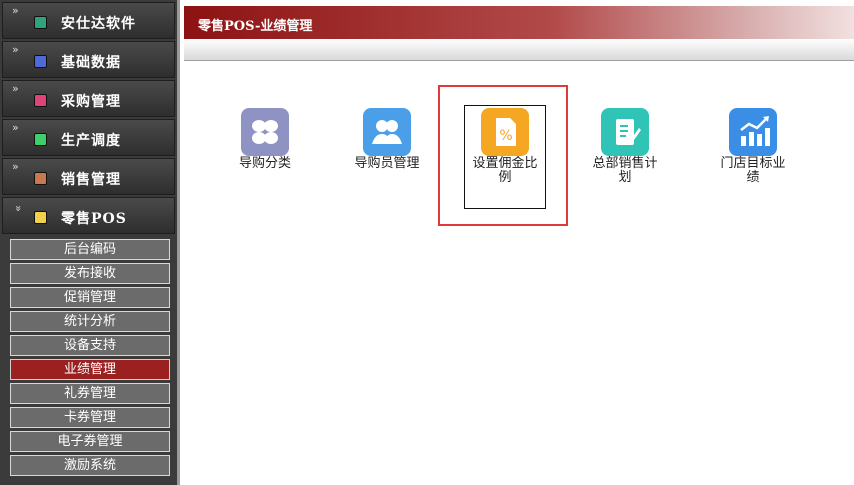 The height and width of the screenshot is (485, 854). Describe the element at coordinates (98, 24) in the screenshot. I see `sidebar-category-label: 安仕达软件` at that location.